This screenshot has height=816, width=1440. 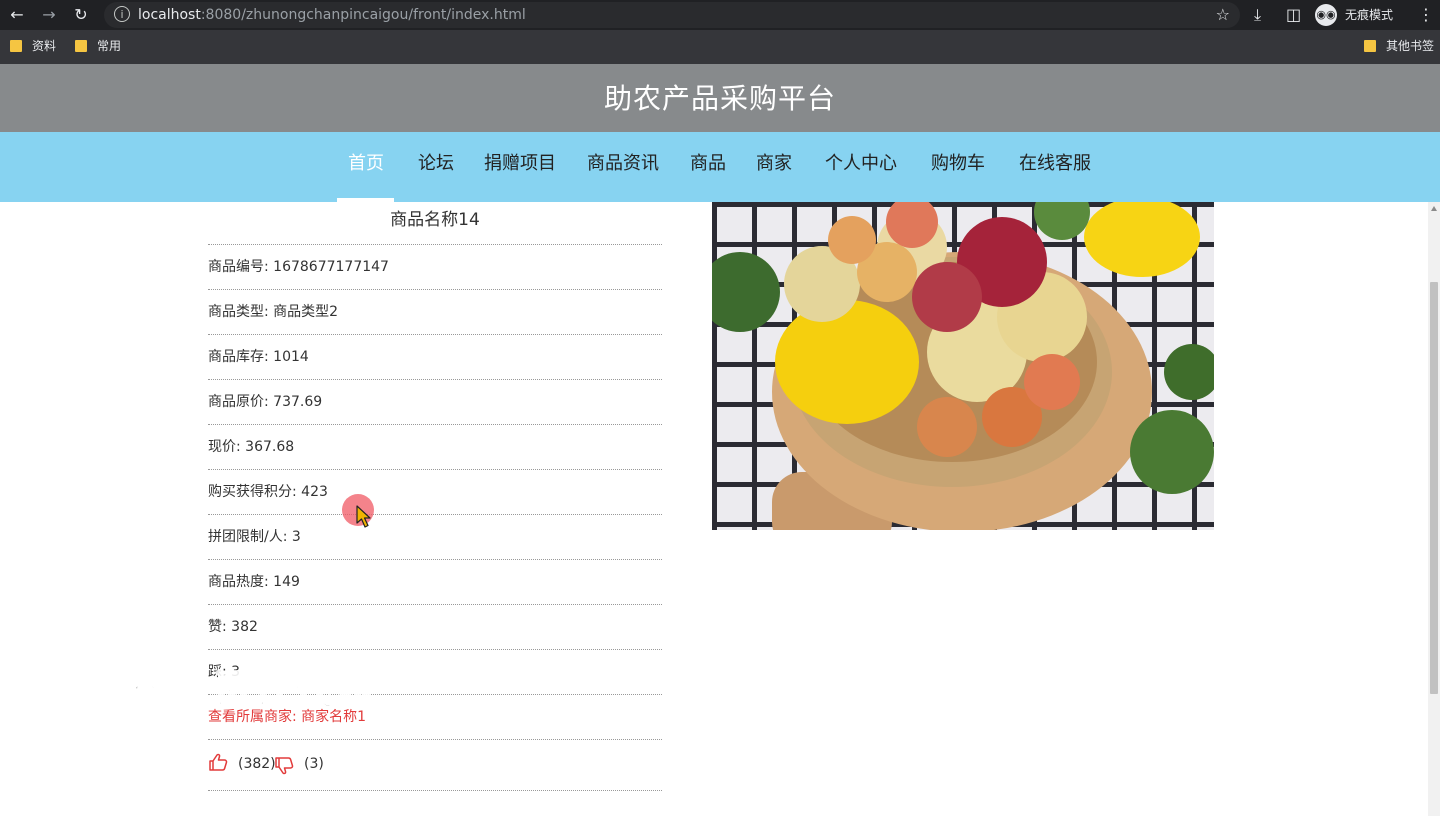 I want to click on nav-donation: 捐赠项目, so click(x=520, y=164).